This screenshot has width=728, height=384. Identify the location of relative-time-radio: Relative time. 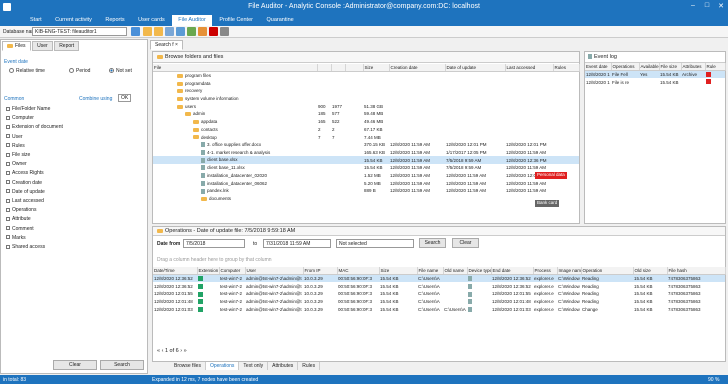
(27, 71).